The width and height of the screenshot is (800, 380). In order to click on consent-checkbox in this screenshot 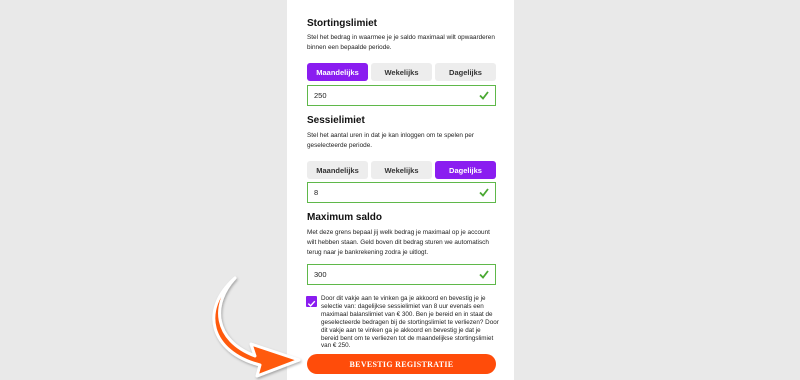, I will do `click(311, 301)`.